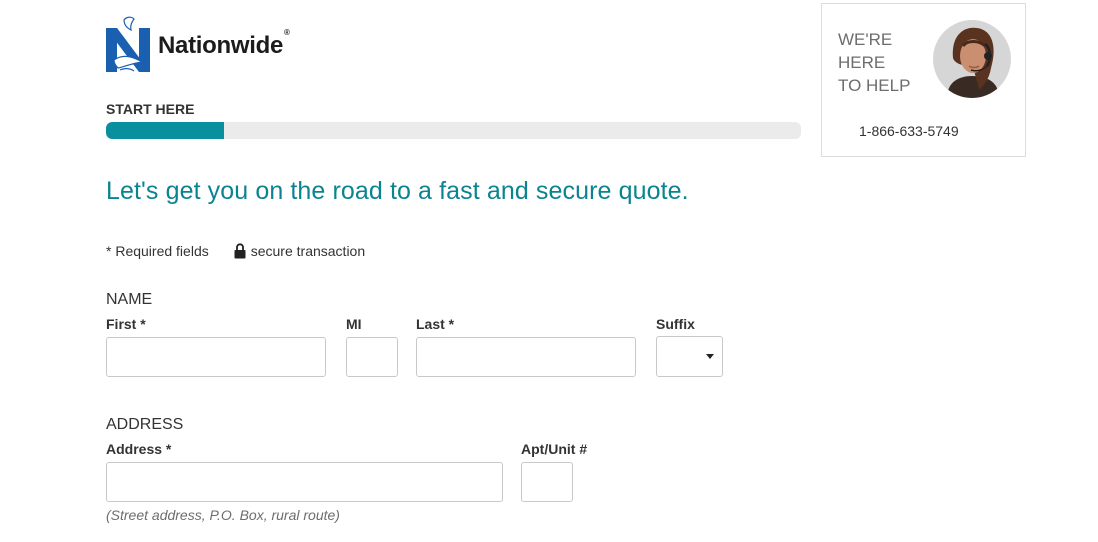 The height and width of the screenshot is (542, 1098). What do you see at coordinates (923, 131) in the screenshot?
I see `help-phone-number: 1-866-633-5749` at bounding box center [923, 131].